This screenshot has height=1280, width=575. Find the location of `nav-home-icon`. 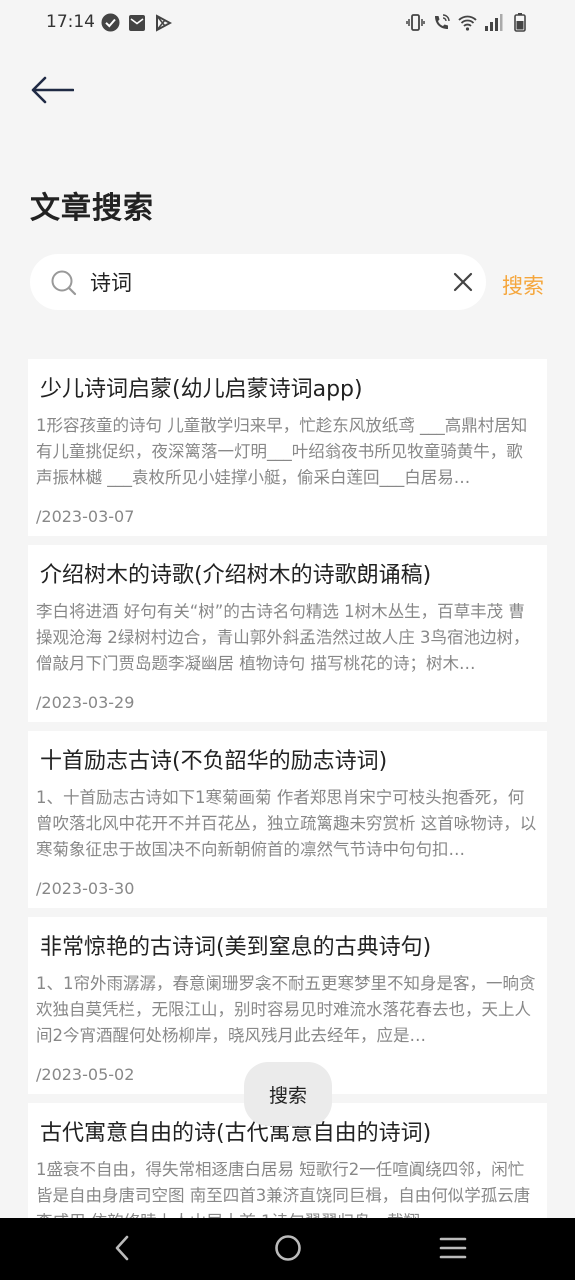

nav-home-icon is located at coordinates (288, 1250).